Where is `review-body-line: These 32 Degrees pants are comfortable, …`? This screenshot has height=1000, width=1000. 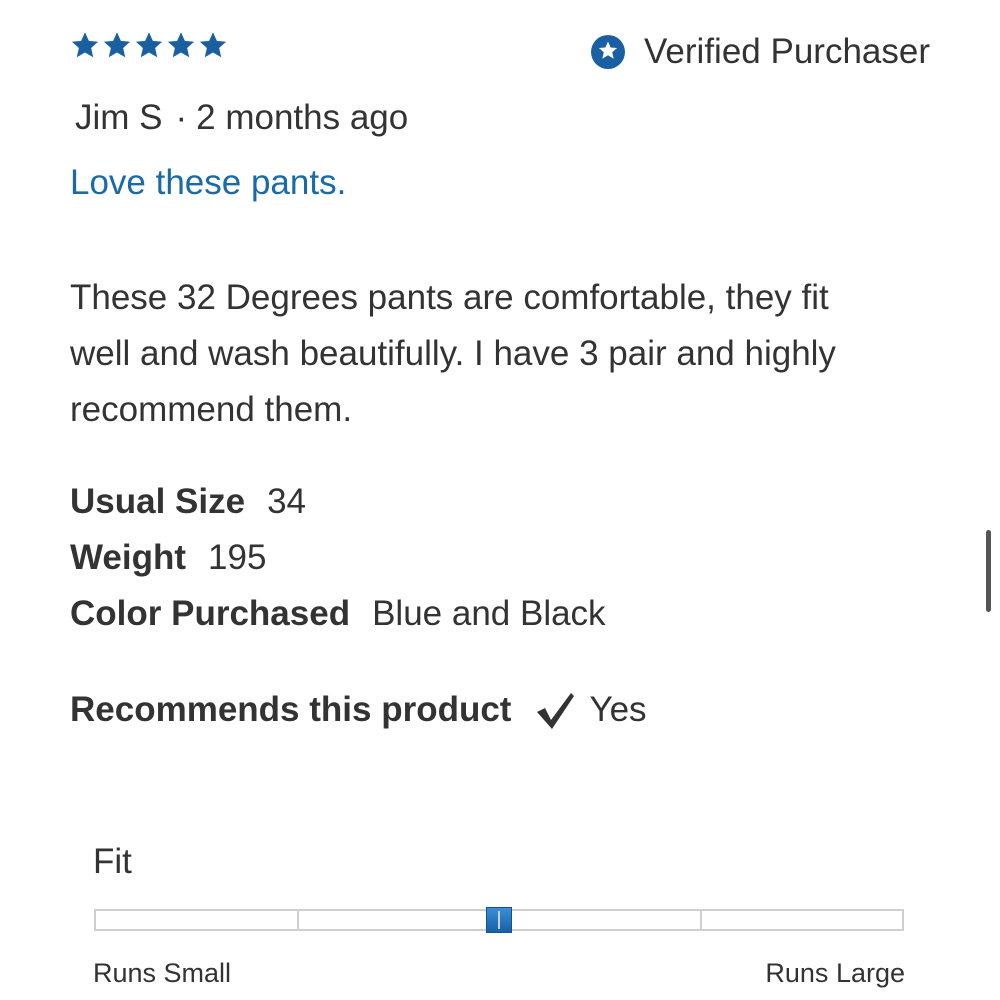 review-body-line: These 32 Degrees pants are comfortable, … is located at coordinates (449, 297).